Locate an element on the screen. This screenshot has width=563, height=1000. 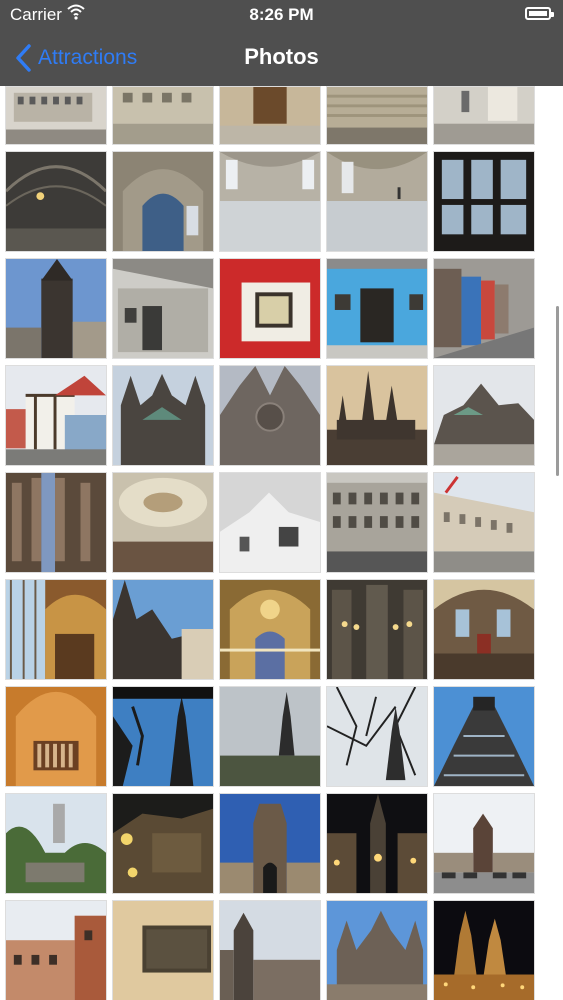
vertical-scrollbar is located at coordinates (557, 391).